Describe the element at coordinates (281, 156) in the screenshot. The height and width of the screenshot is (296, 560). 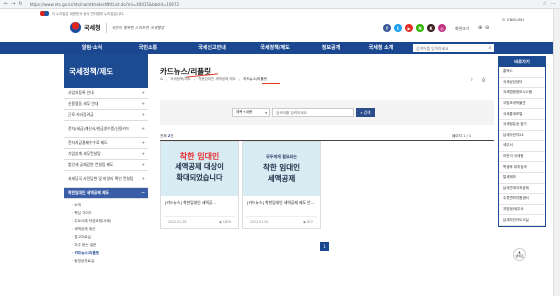
I see `thumb-line1: 모두에게 필요되는` at that location.